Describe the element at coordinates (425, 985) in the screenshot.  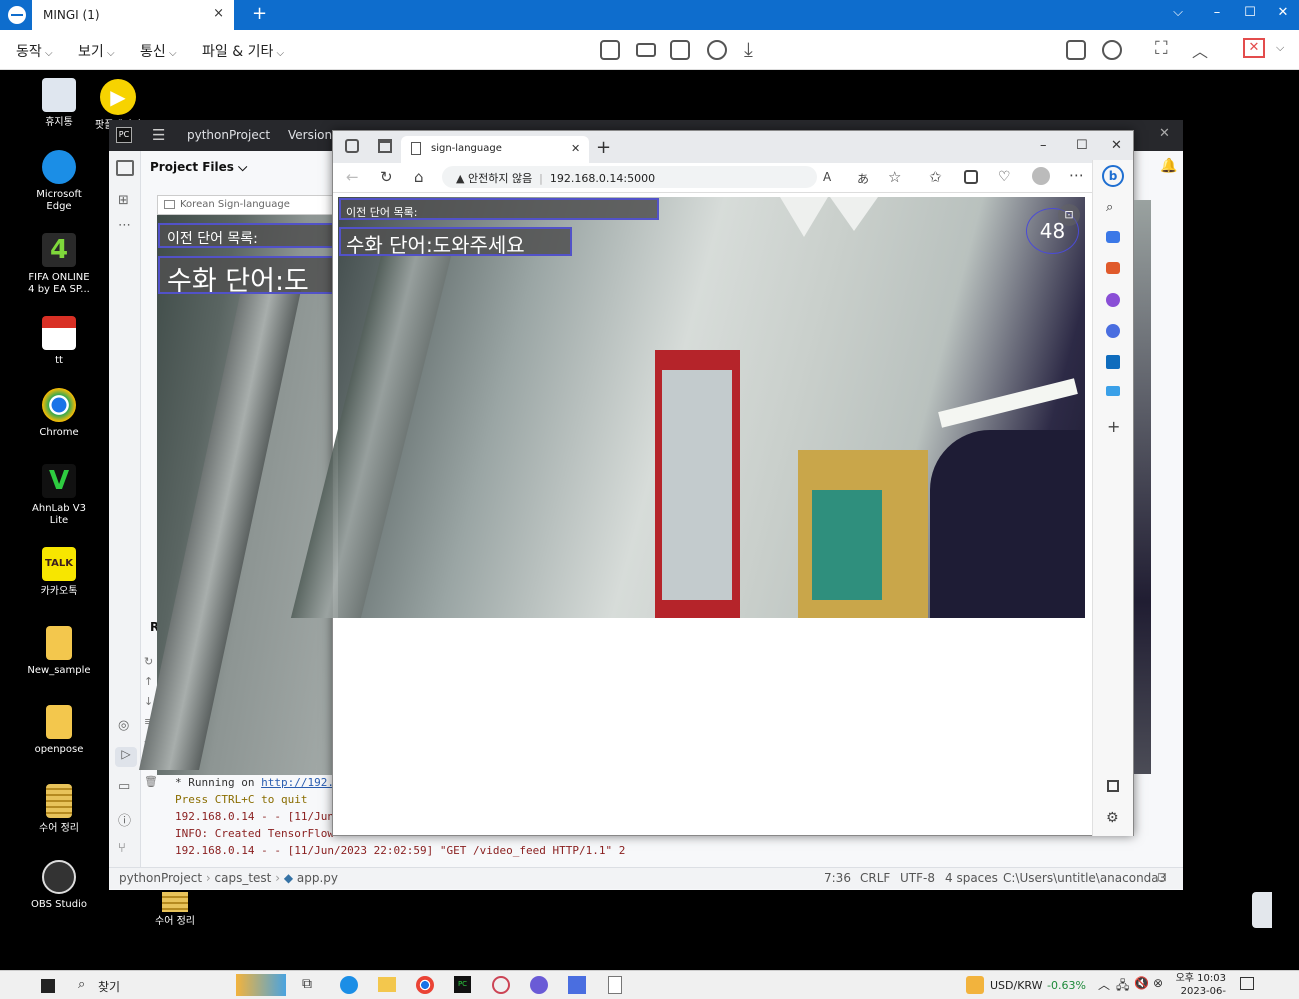
I see `taskbar-chrome-icon` at that location.